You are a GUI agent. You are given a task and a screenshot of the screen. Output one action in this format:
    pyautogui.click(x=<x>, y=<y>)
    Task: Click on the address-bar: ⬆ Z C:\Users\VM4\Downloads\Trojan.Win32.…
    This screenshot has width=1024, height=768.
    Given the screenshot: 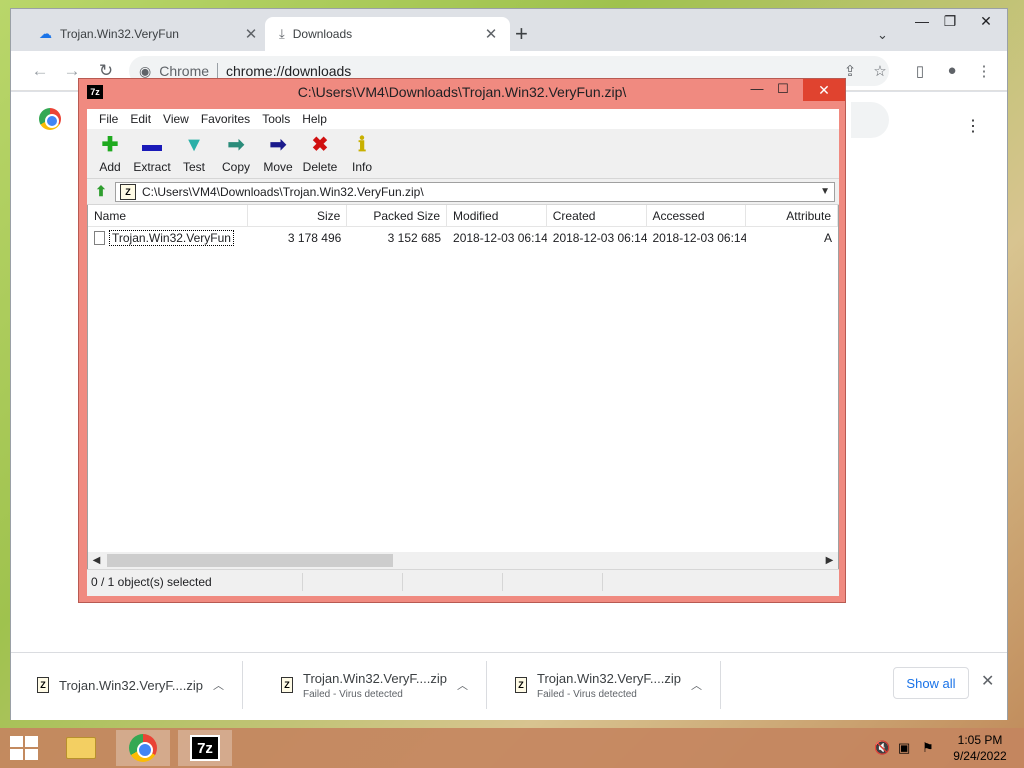 What is the action you would take?
    pyautogui.click(x=463, y=192)
    